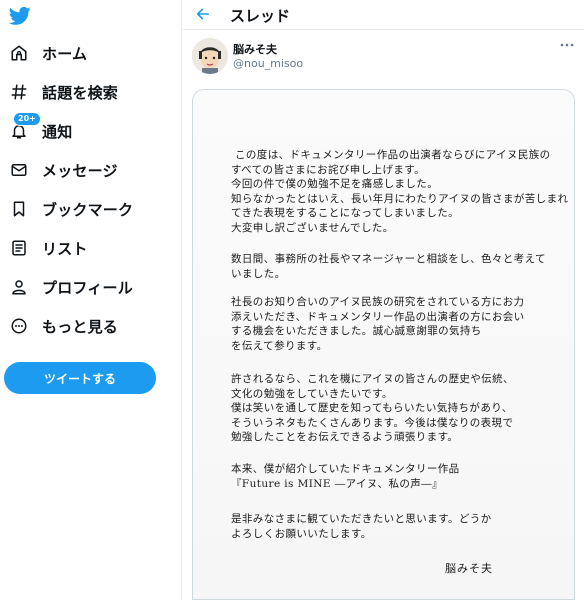 The width and height of the screenshot is (584, 600). I want to click on tweet-button: ツイートする, so click(80, 378).